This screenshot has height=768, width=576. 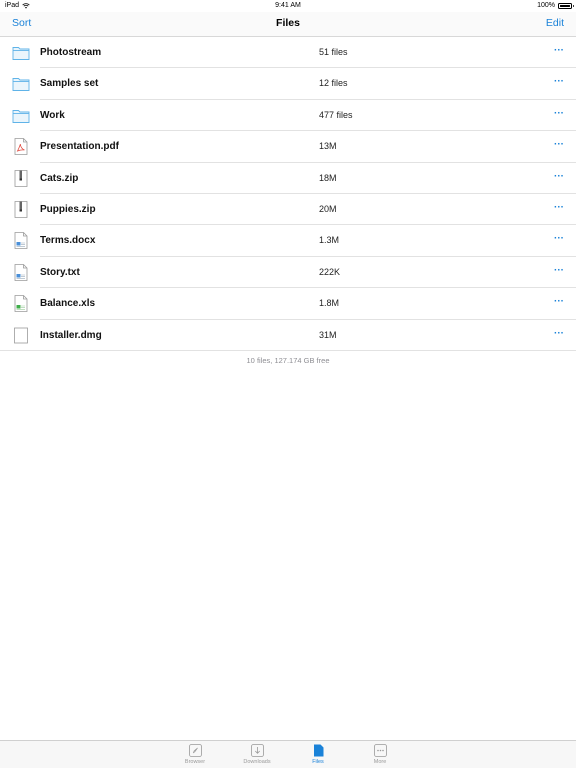 What do you see at coordinates (71, 335) in the screenshot?
I see `file-name: Installer.dmg` at bounding box center [71, 335].